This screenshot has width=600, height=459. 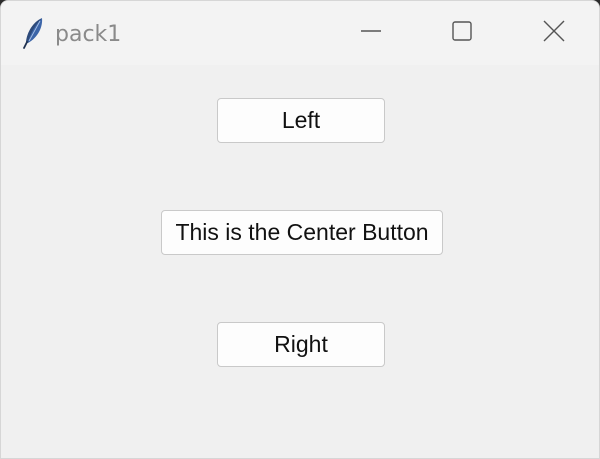 I want to click on center-button: This is the Center Button, so click(x=302, y=232).